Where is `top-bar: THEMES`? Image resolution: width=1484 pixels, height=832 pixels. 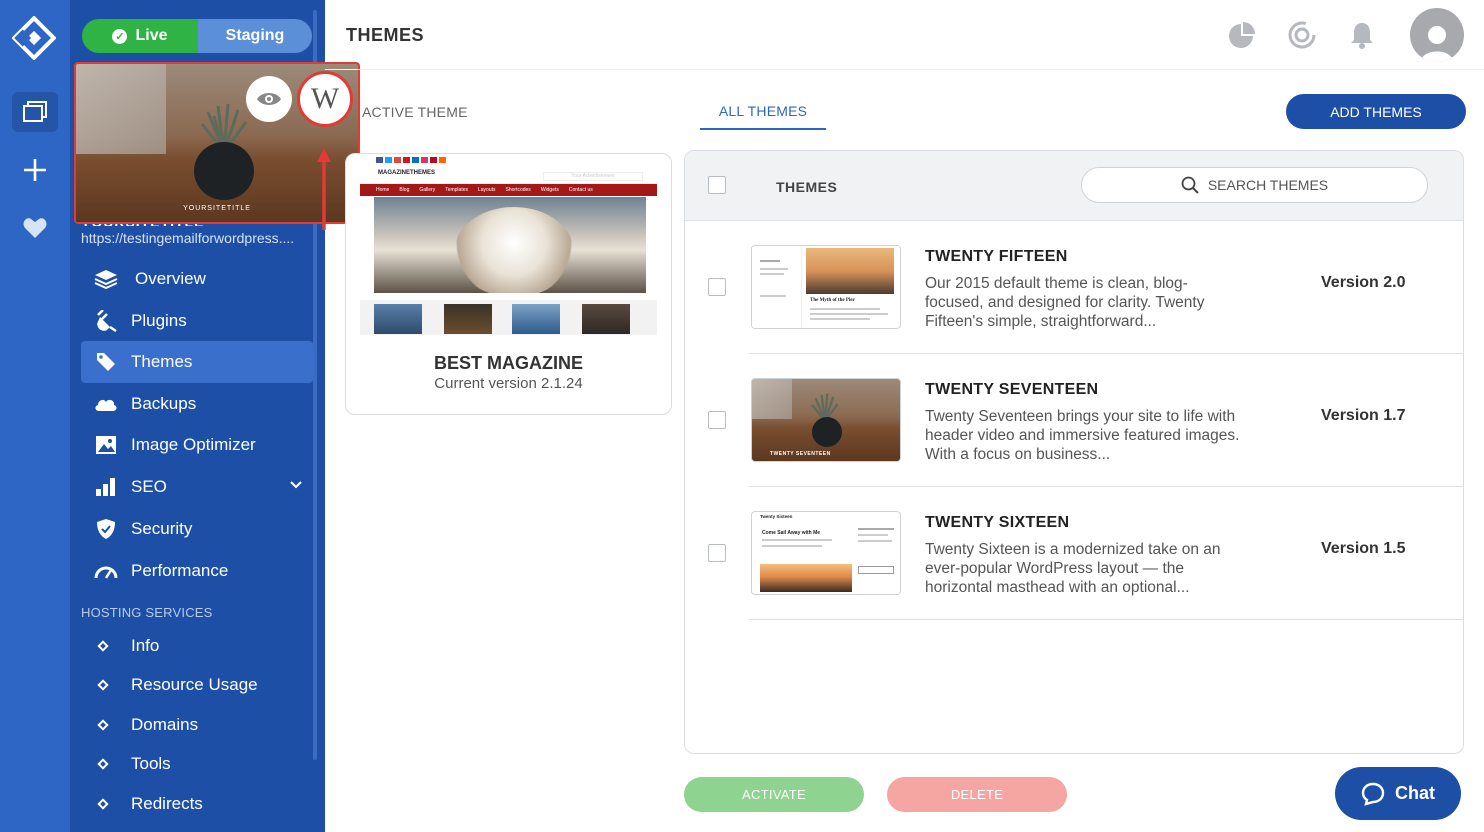
top-bar: THEMES is located at coordinates (904, 35).